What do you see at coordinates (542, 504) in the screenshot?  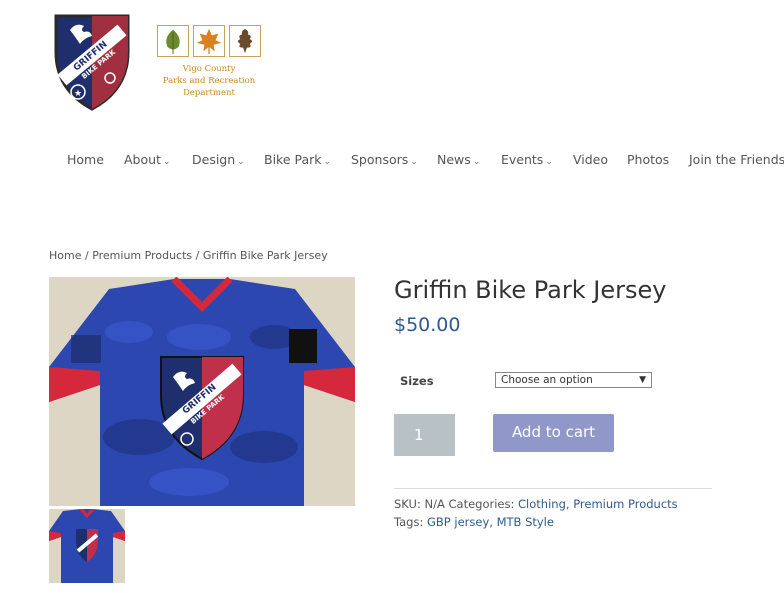 I see `category-link-clothing: Clothing` at bounding box center [542, 504].